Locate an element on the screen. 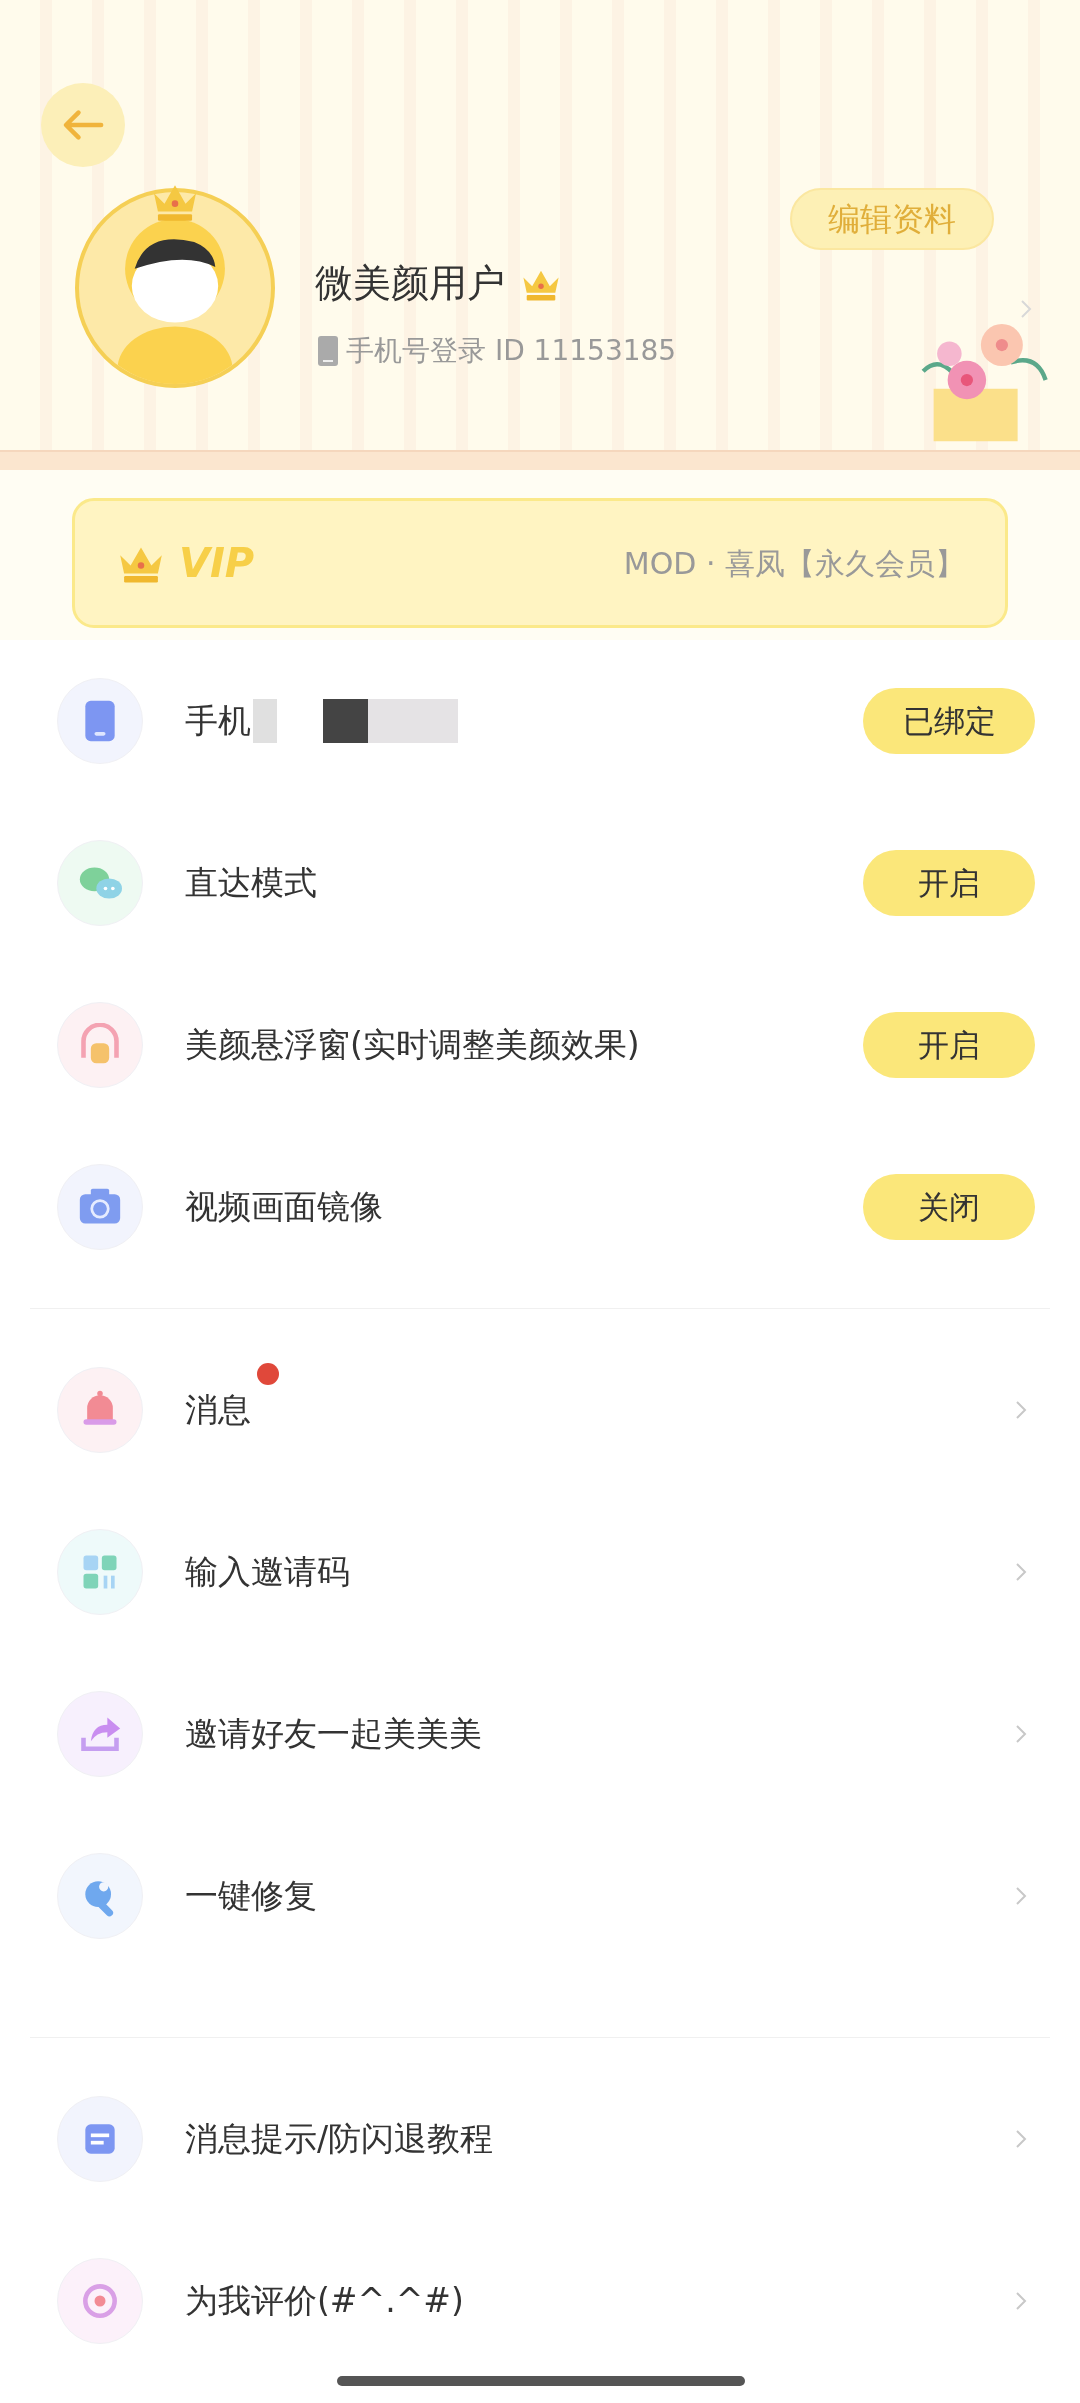 The image size is (1080, 2403). menu-item-label: 为我评价(#^.^#) is located at coordinates (324, 2301).